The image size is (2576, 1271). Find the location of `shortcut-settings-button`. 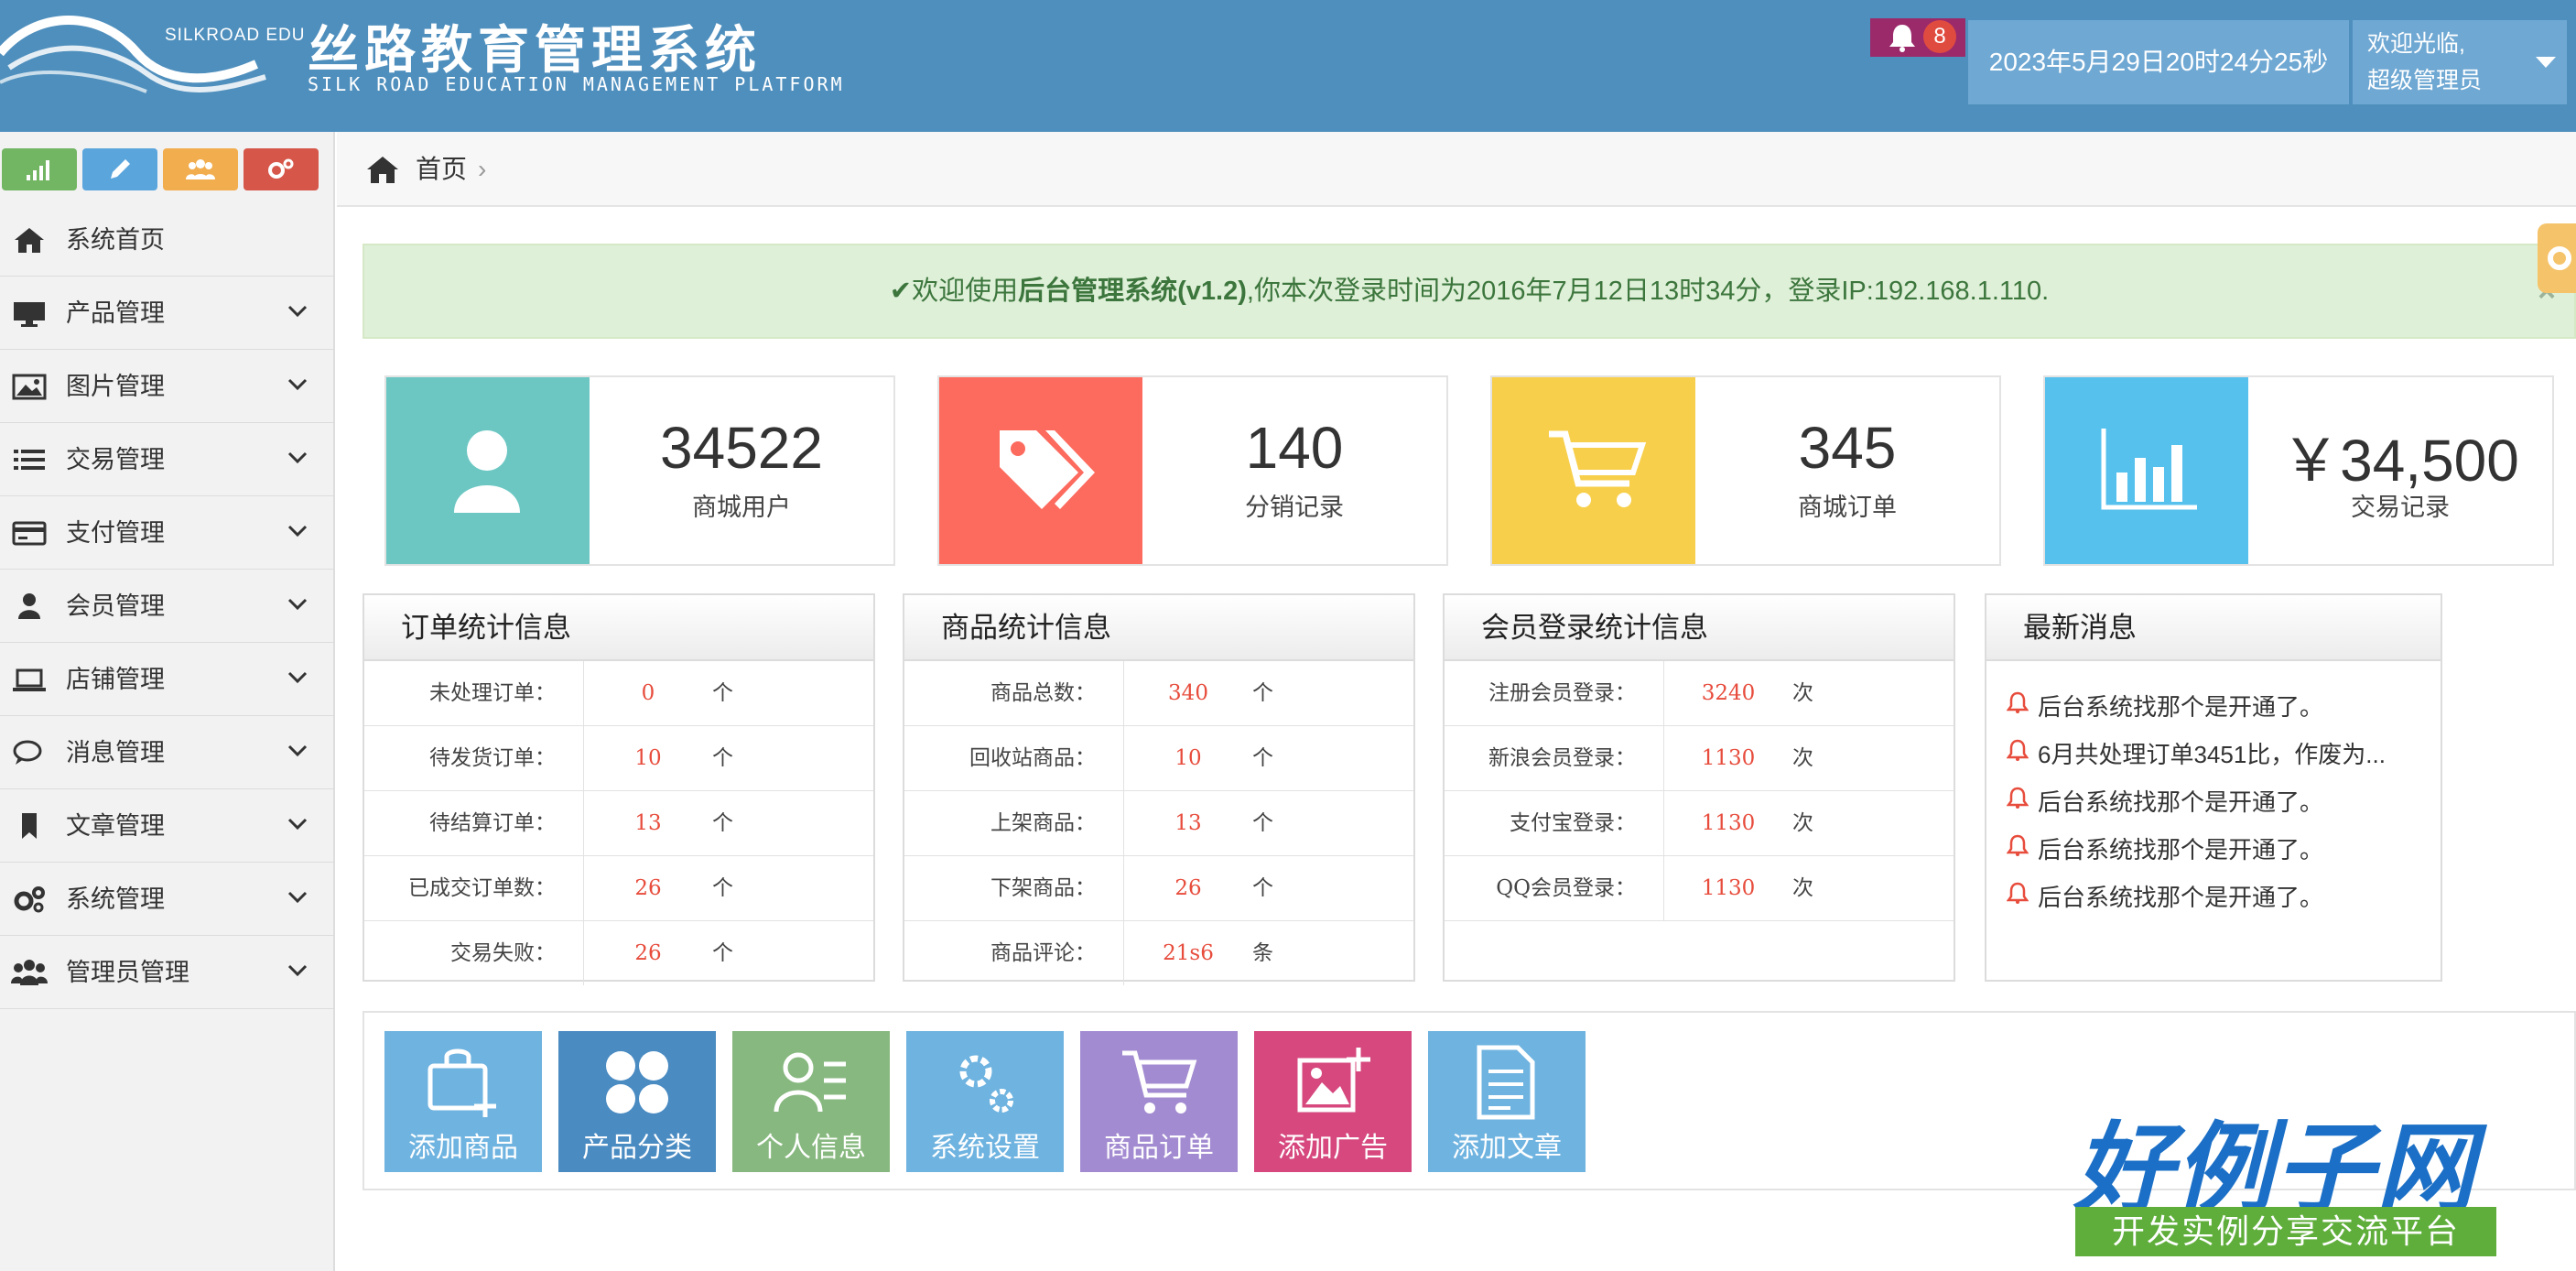

shortcut-settings-button is located at coordinates (282, 169).